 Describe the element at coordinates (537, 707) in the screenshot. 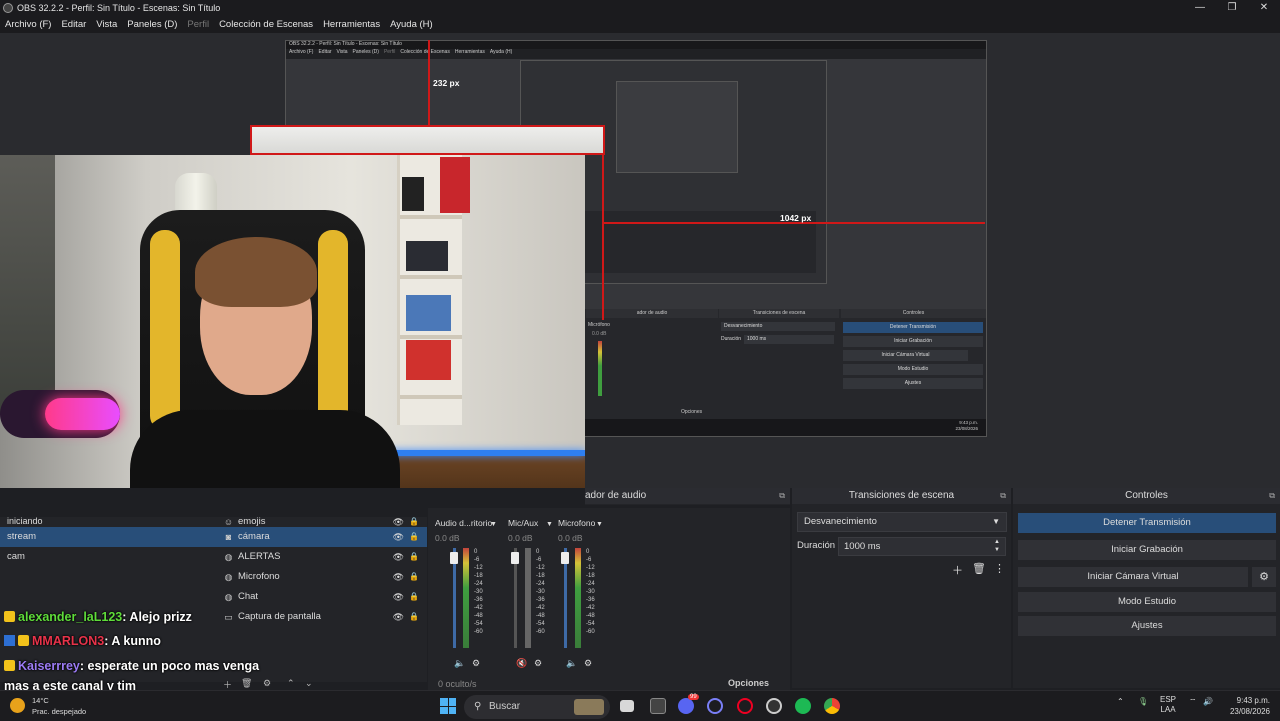

I see `taskbar-search: ⚲ Buscar` at that location.